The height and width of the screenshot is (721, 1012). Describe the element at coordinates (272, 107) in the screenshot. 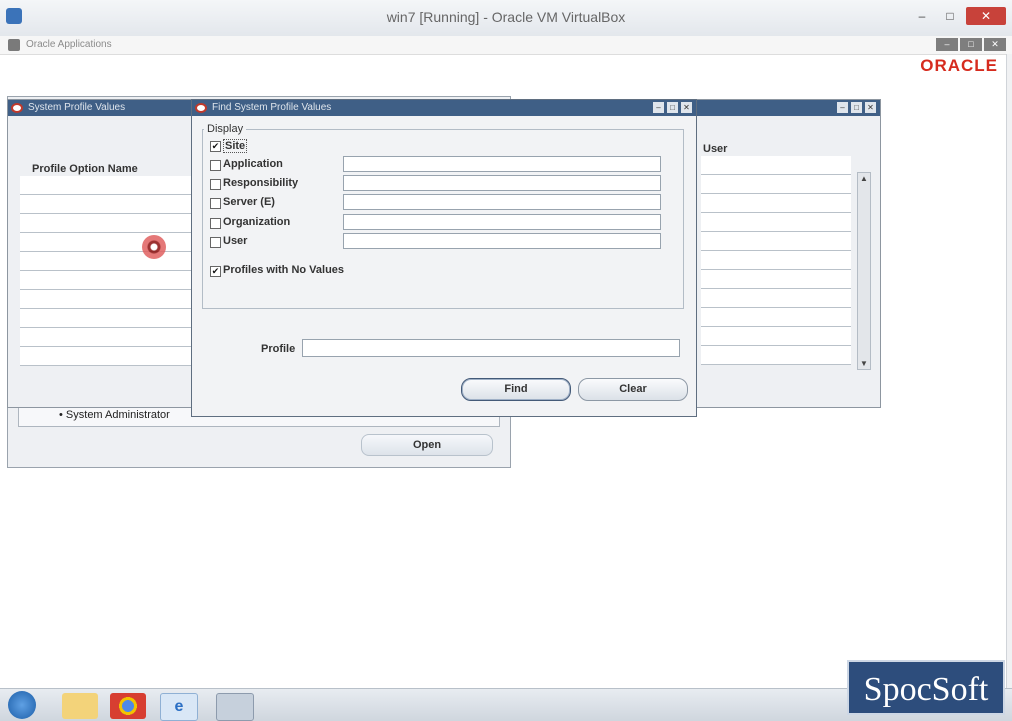

I see `find-dialog-title: Find System Profile Values` at that location.